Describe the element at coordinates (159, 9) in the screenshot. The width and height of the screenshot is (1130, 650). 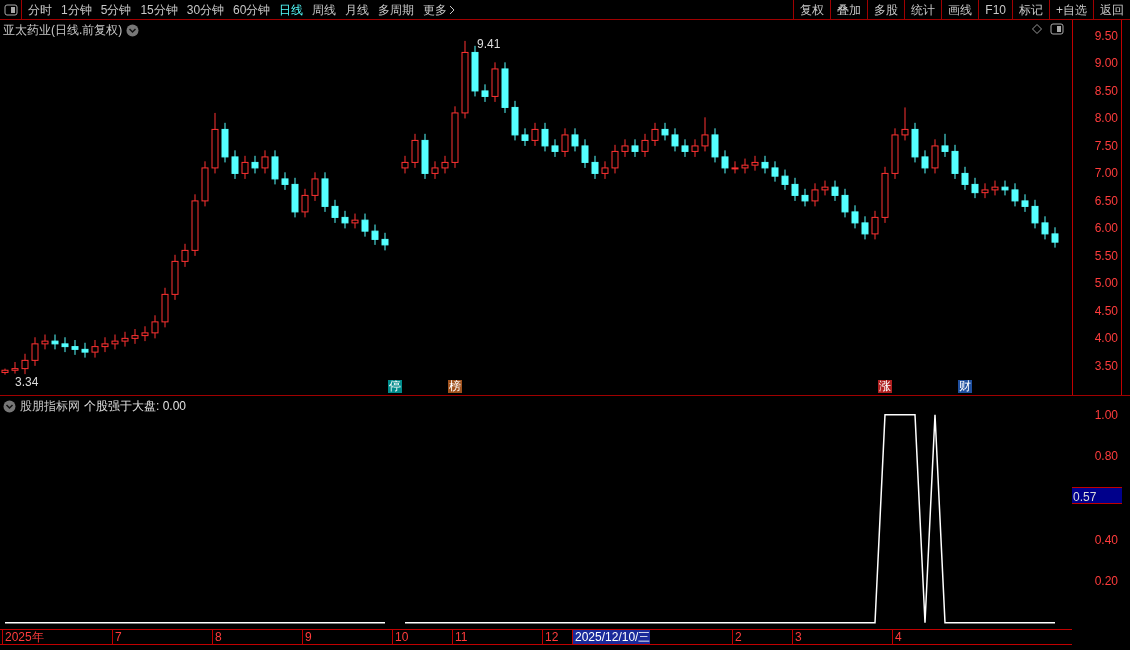
I see `period-tab: 15分钟` at that location.